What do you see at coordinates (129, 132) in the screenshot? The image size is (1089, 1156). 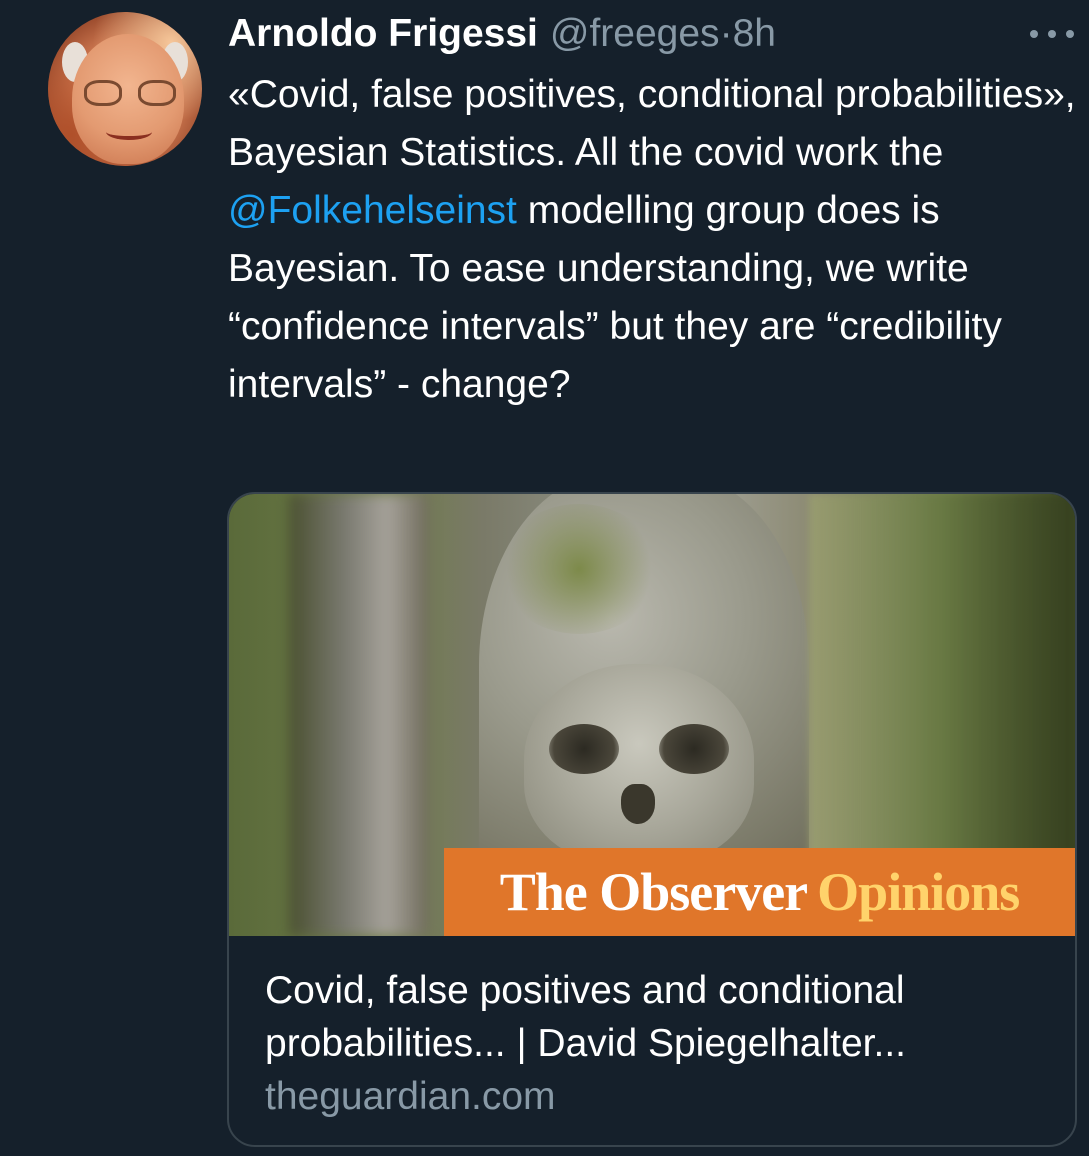 I see `avatar-mouth` at bounding box center [129, 132].